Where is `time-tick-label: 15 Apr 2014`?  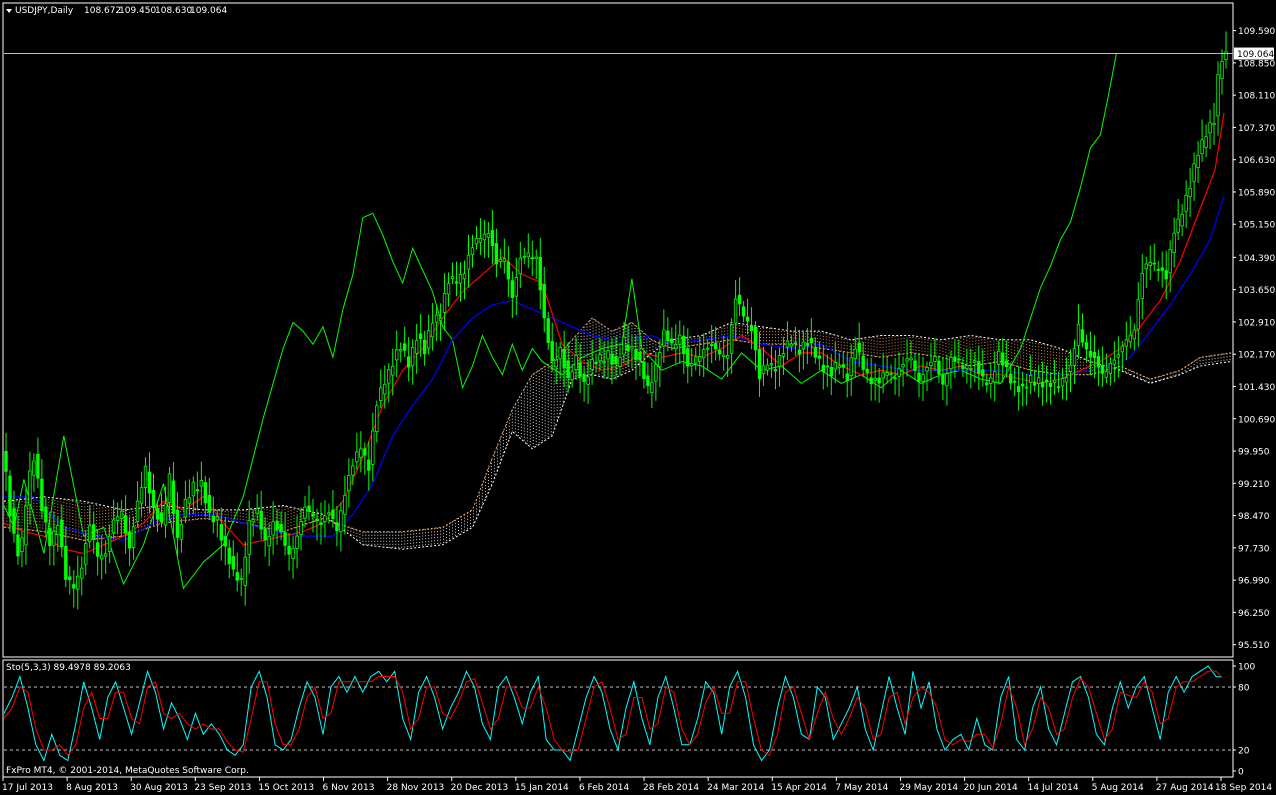 time-tick-label: 15 Apr 2014 is located at coordinates (799, 788).